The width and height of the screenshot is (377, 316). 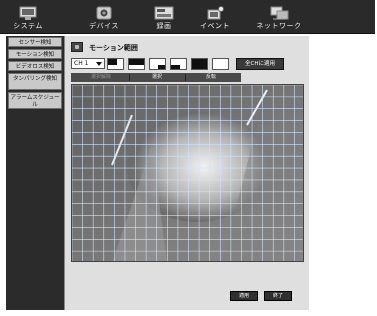 I want to click on sidebar-item-label: モーション検知, so click(x=35, y=55).